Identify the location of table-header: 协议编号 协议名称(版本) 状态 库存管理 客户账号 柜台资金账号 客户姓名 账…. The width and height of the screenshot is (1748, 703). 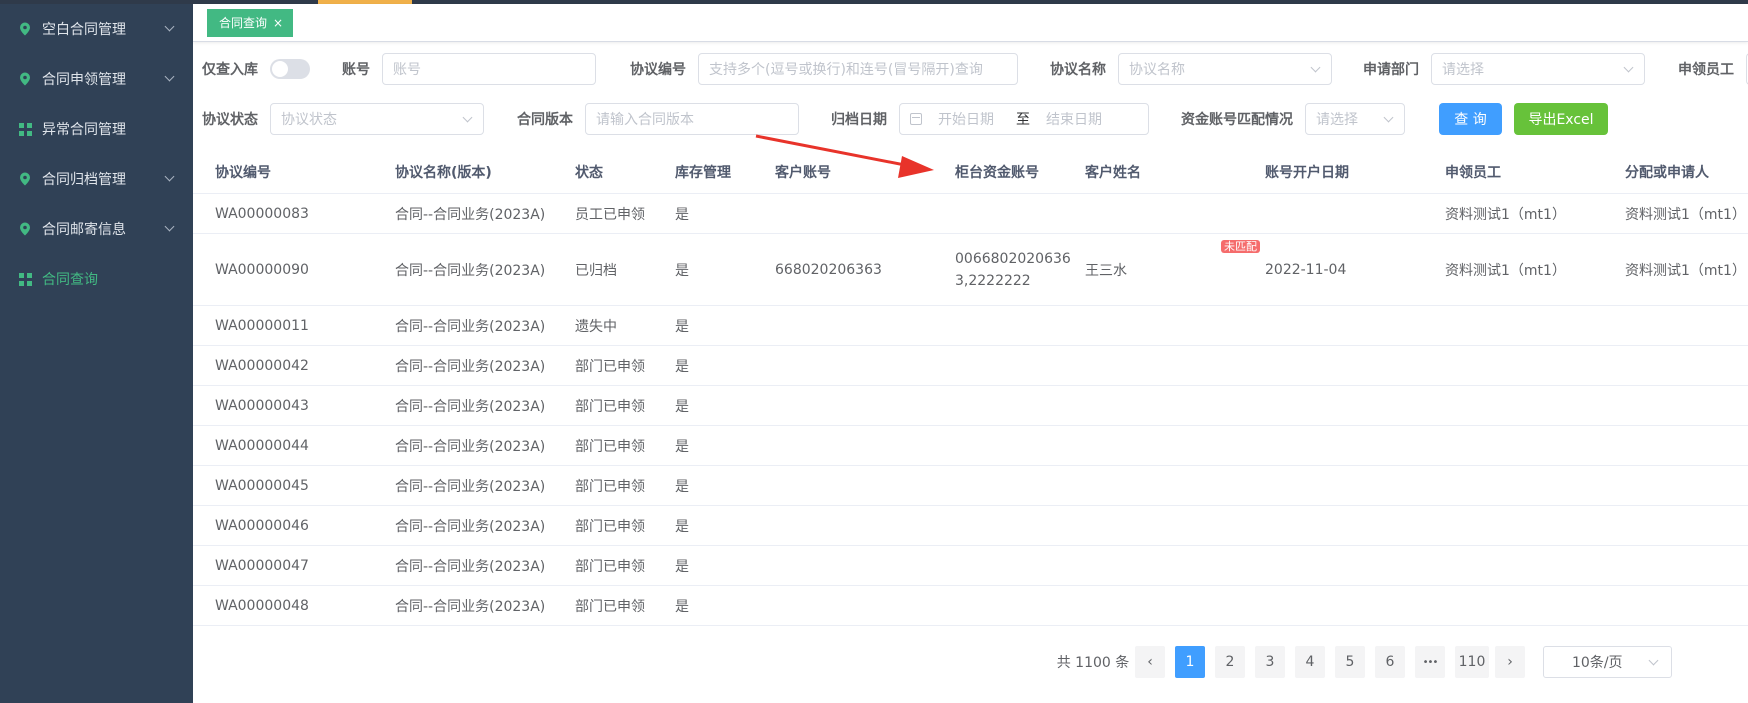
(970, 172).